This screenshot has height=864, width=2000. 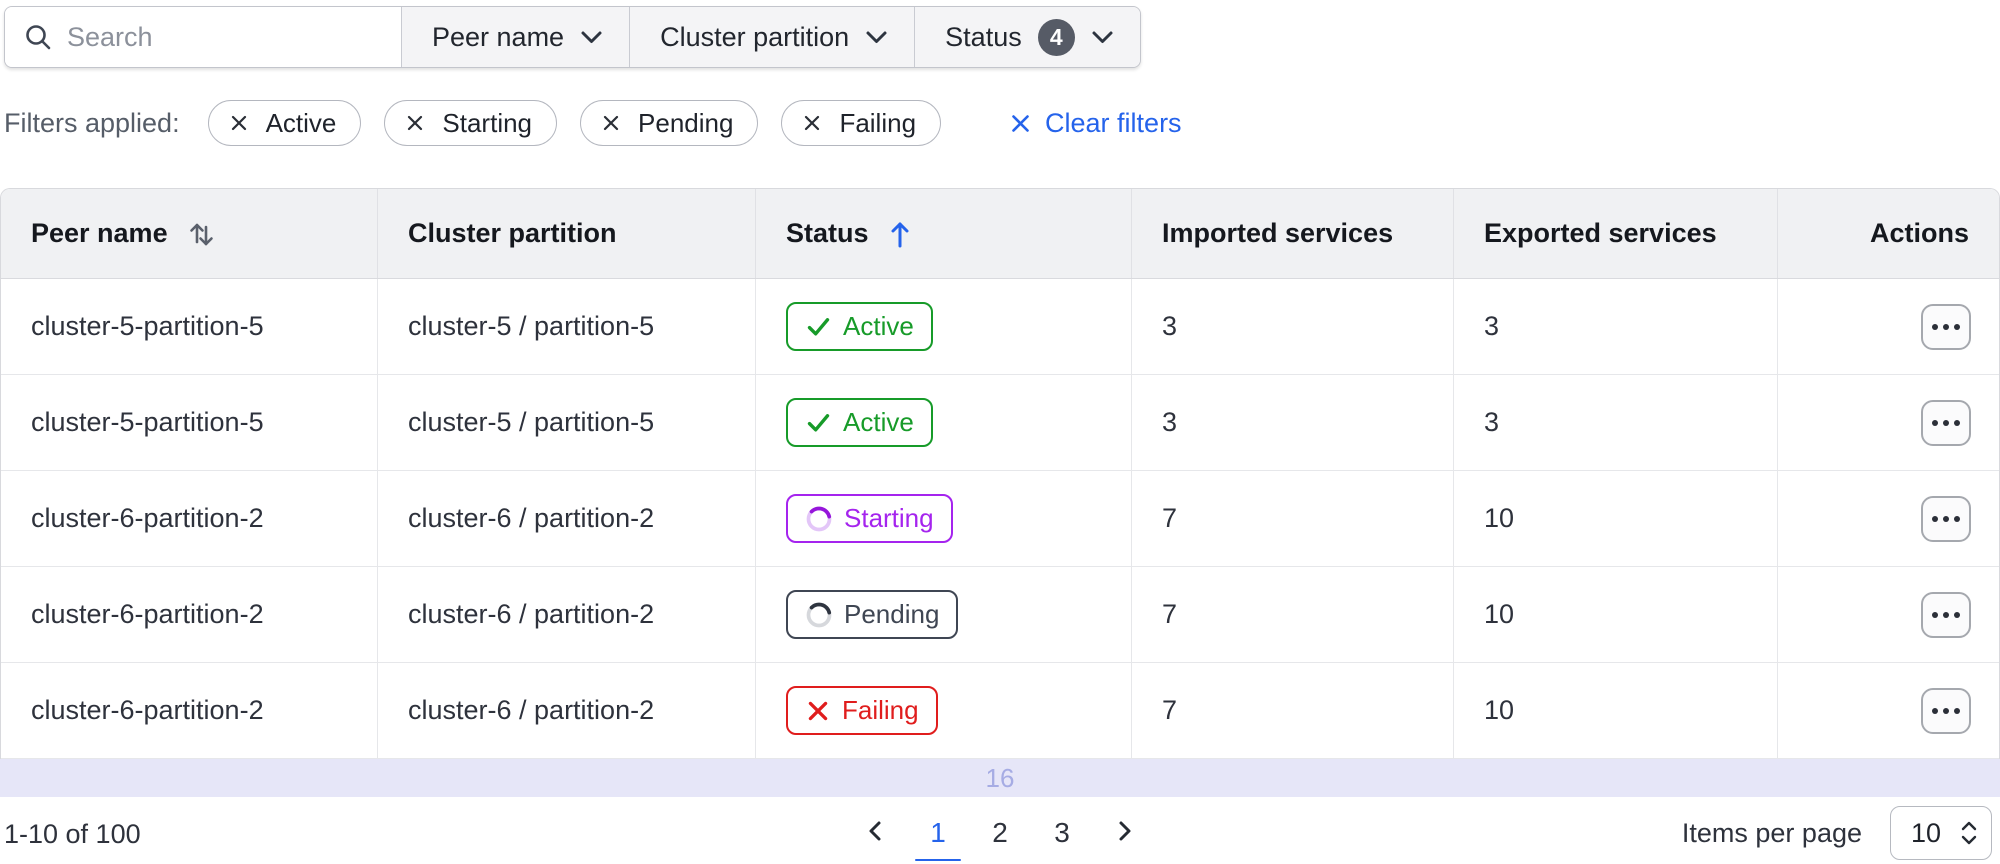 I want to click on pagination-bar: 1-10 of 100 1 2 3 Items per page 10, so click(x=1000, y=830).